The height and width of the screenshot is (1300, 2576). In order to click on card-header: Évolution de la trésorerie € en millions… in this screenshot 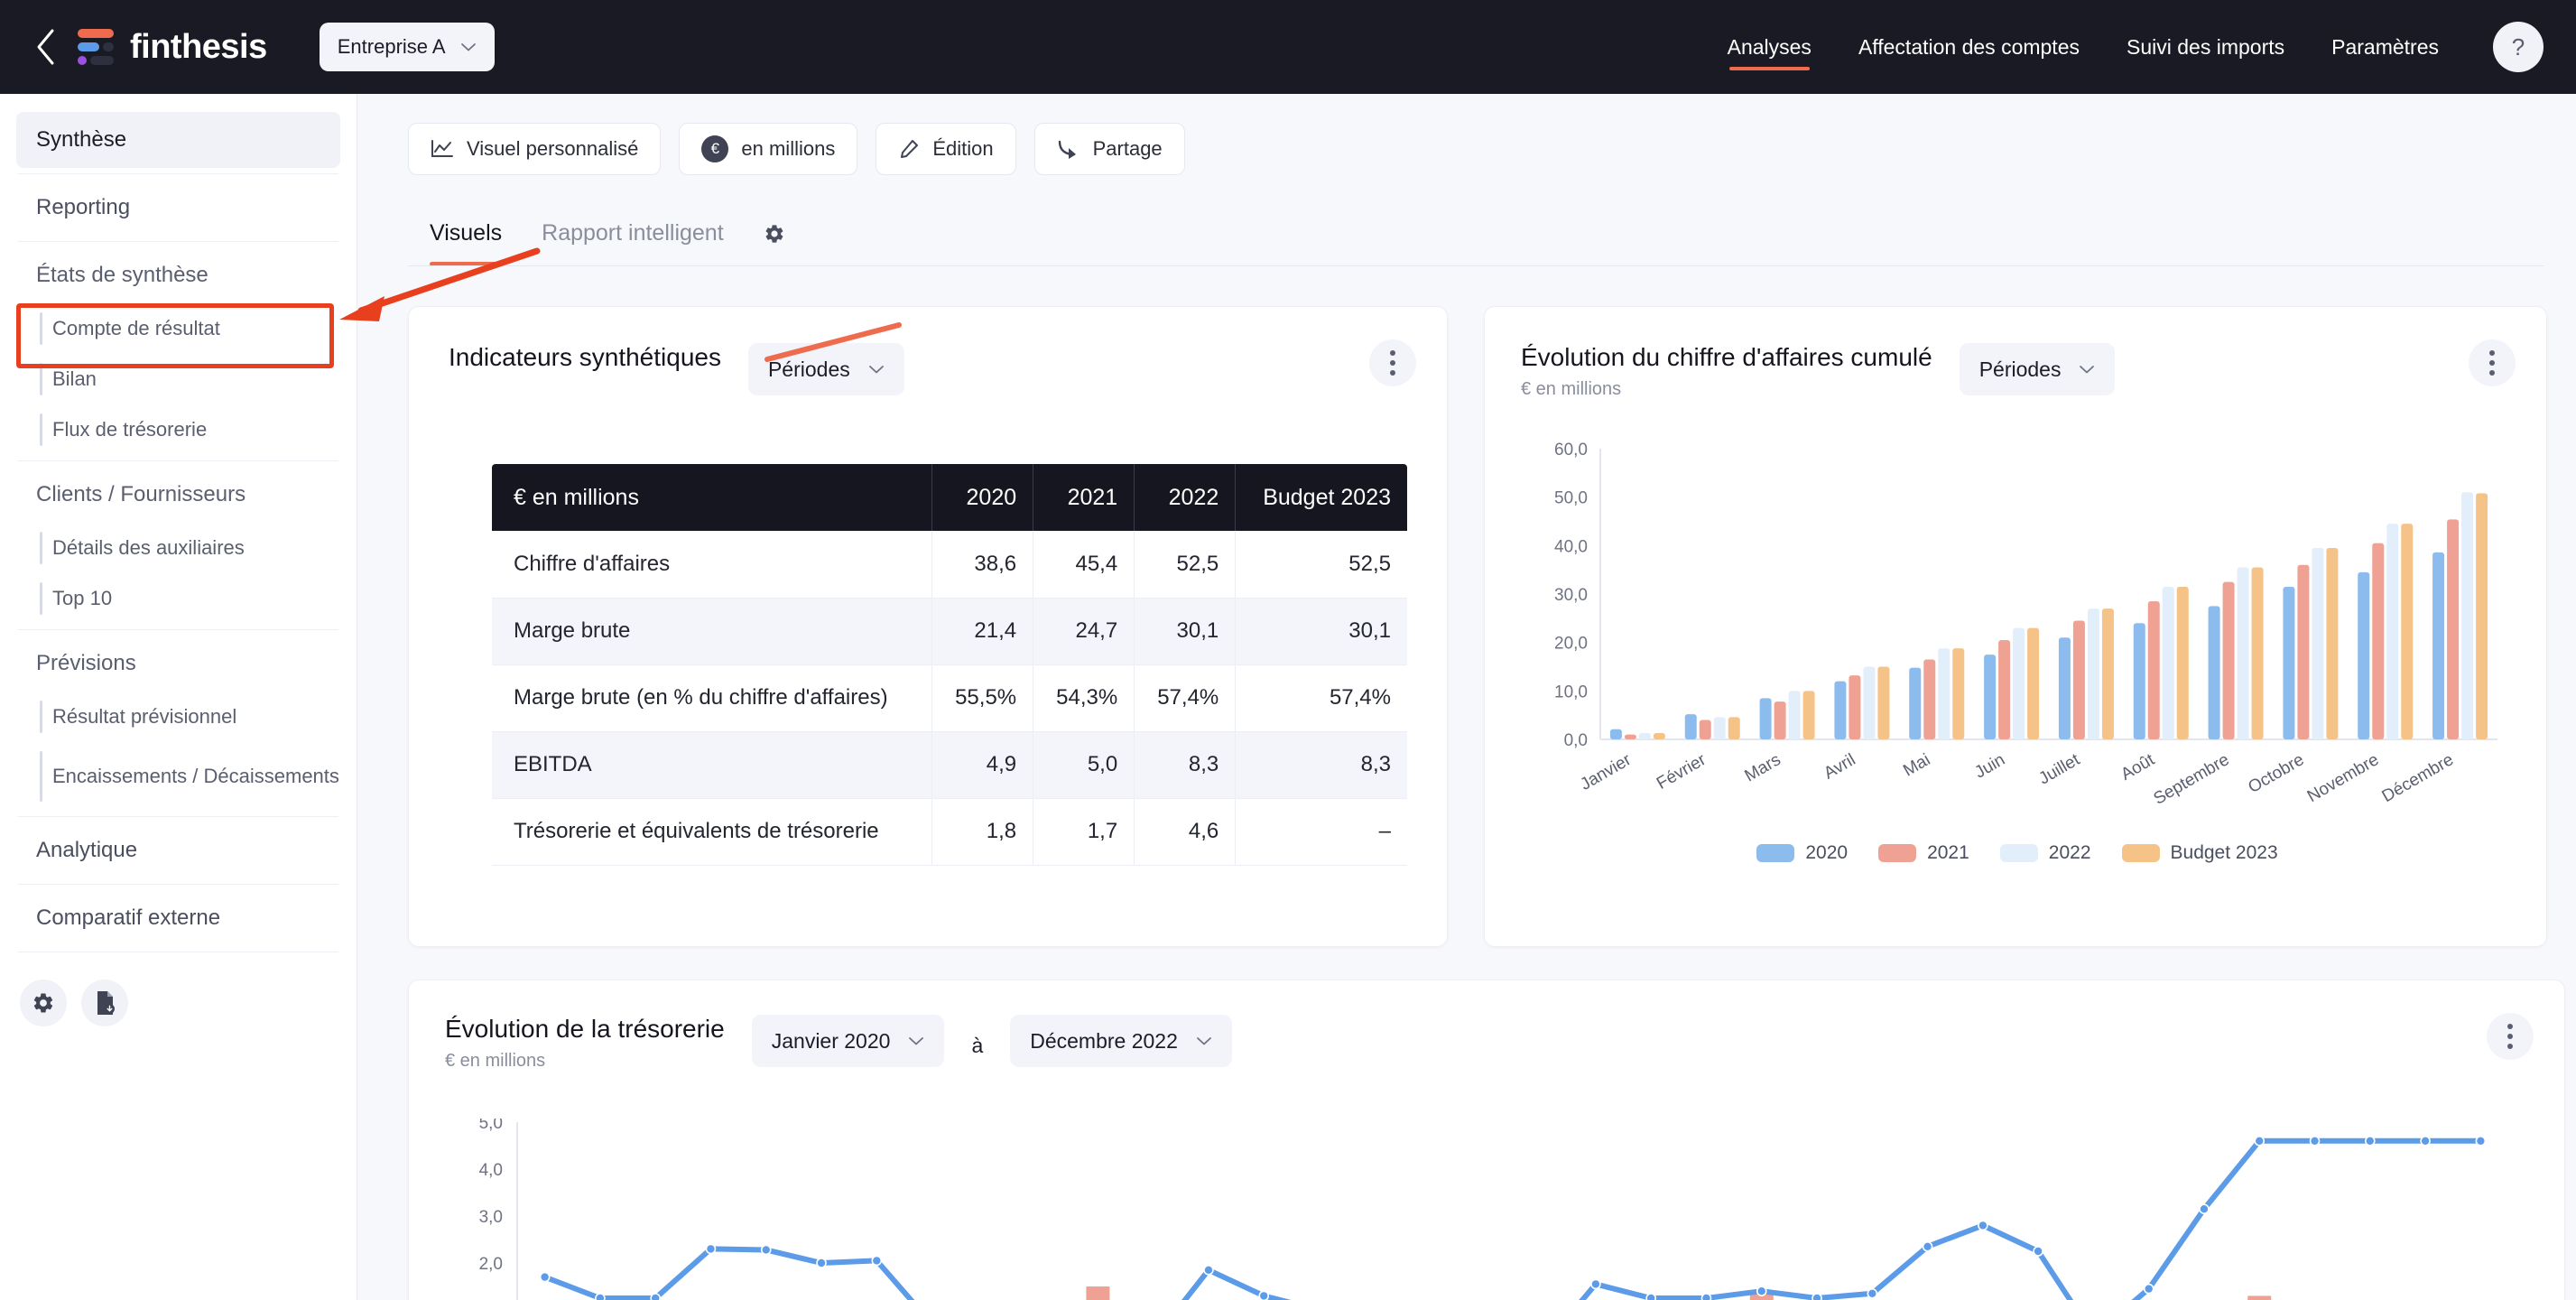, I will do `click(1486, 1043)`.